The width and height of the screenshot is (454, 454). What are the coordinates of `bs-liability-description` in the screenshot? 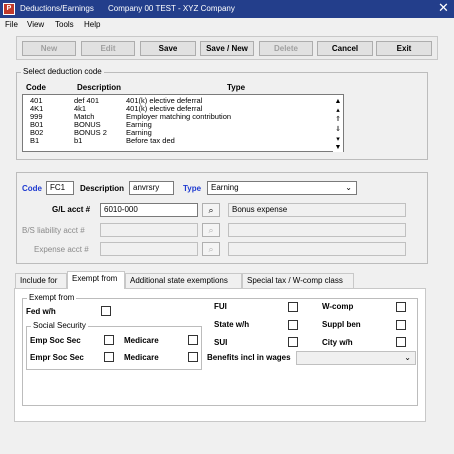 It's located at (317, 230).